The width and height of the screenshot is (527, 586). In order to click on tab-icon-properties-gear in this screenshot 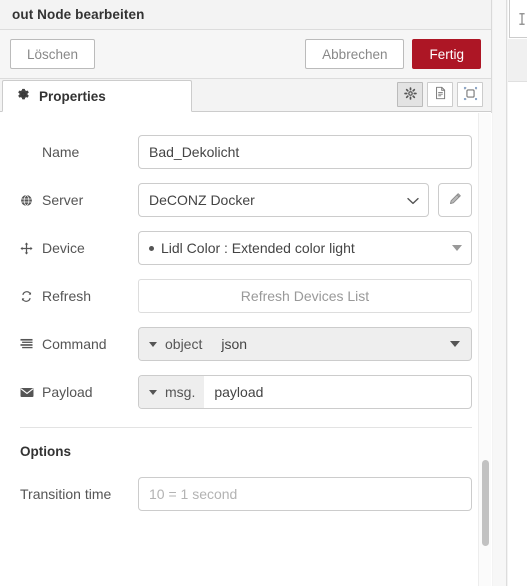, I will do `click(410, 94)`.